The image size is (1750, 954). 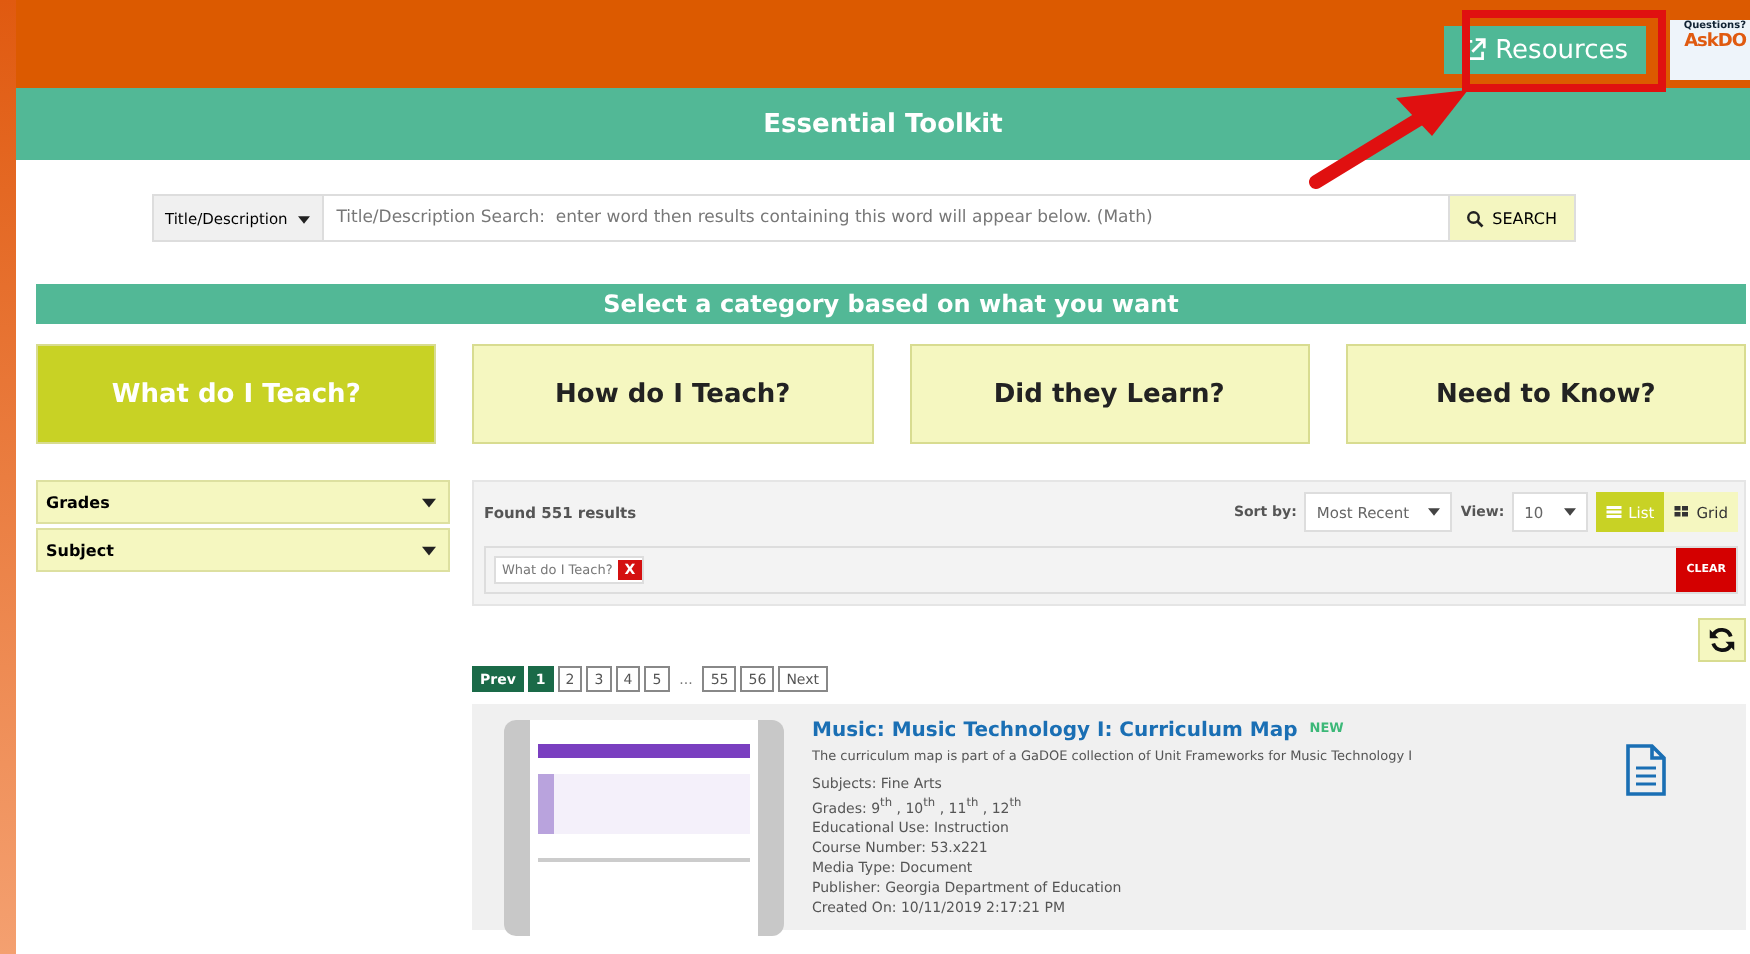 What do you see at coordinates (243, 550) in the screenshot?
I see `filter-dropdown: Subject` at bounding box center [243, 550].